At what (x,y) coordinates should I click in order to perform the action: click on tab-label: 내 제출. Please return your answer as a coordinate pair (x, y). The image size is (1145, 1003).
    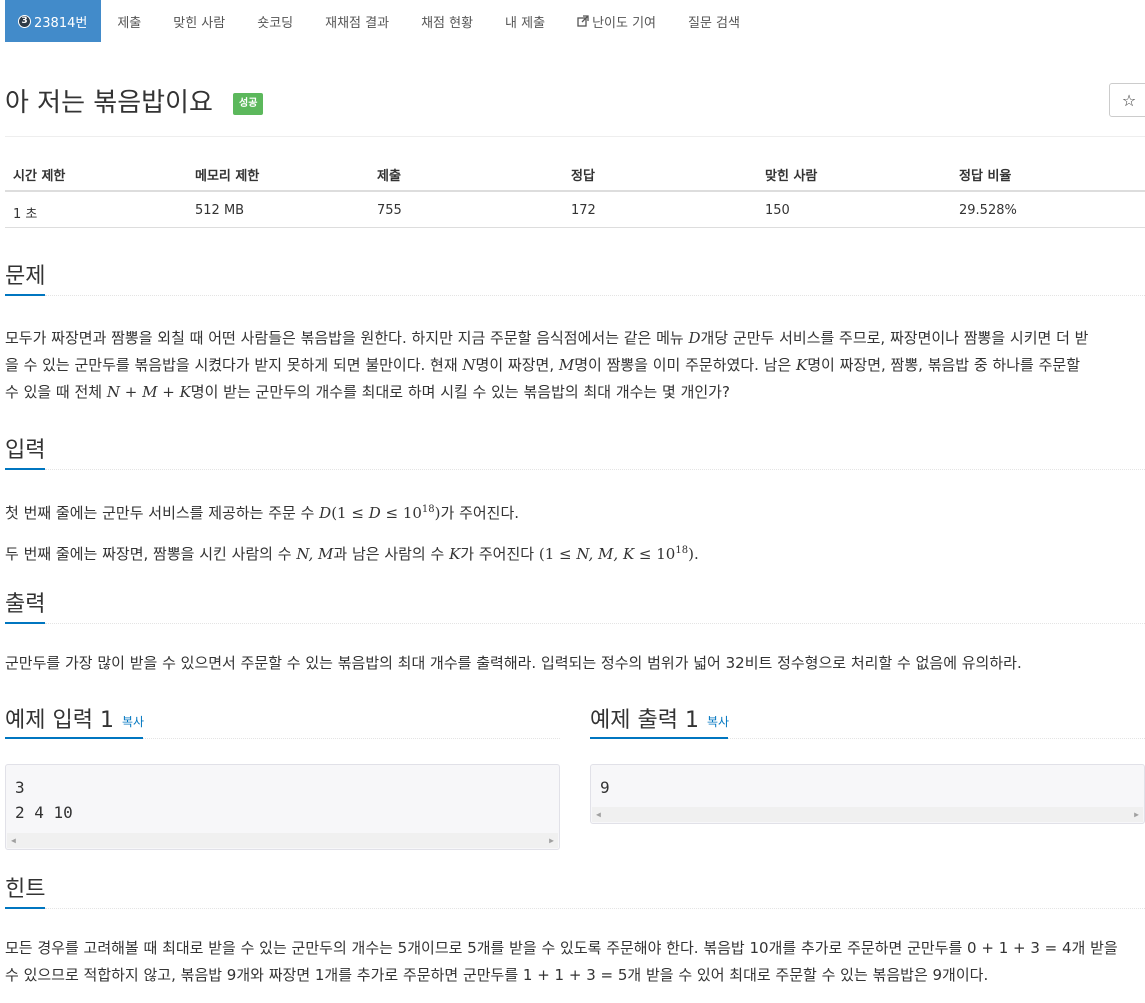
    Looking at the image, I should click on (525, 23).